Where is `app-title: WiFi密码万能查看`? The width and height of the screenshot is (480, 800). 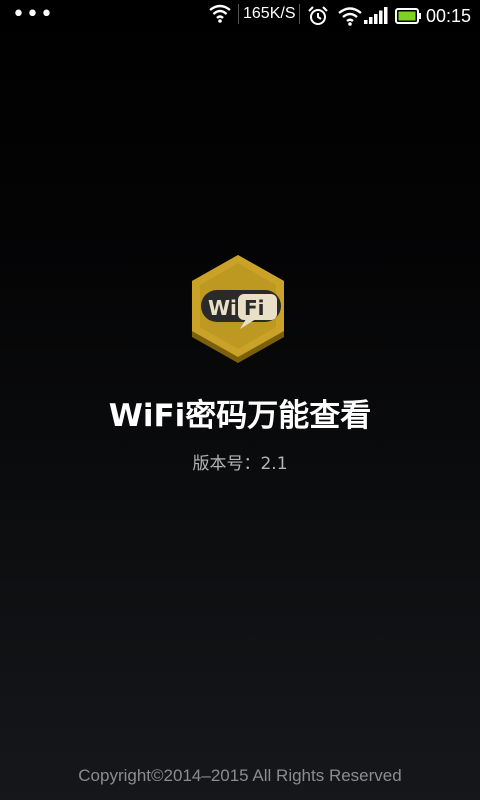 app-title: WiFi密码万能查看 is located at coordinates (240, 416).